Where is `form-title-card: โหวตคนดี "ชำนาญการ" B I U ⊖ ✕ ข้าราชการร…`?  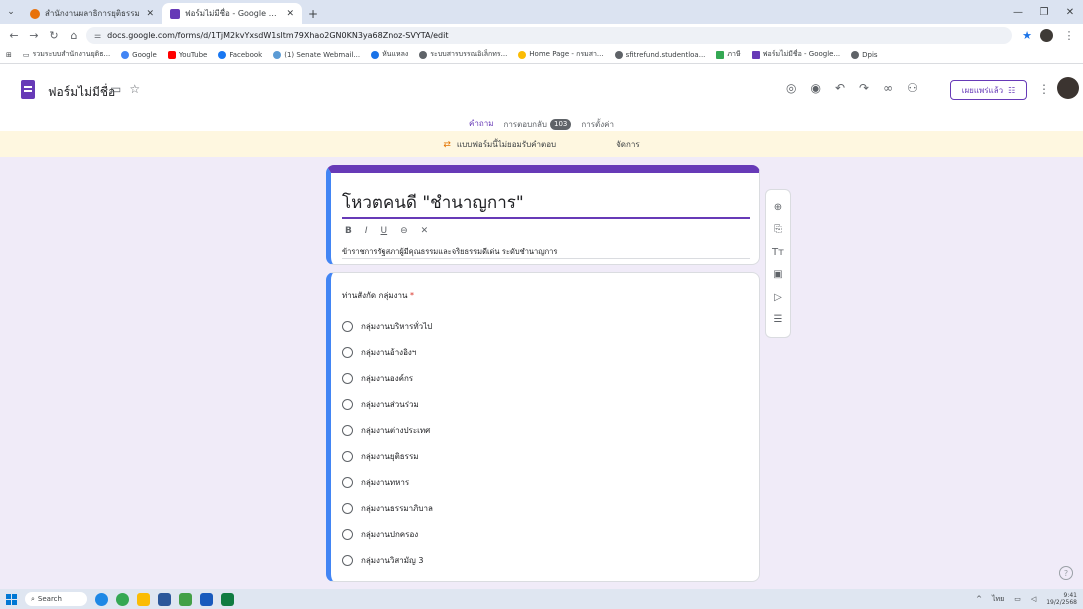 form-title-card: โหวตคนดี "ชำนาญการ" B I U ⊖ ✕ ข้าราชการร… is located at coordinates (543, 215).